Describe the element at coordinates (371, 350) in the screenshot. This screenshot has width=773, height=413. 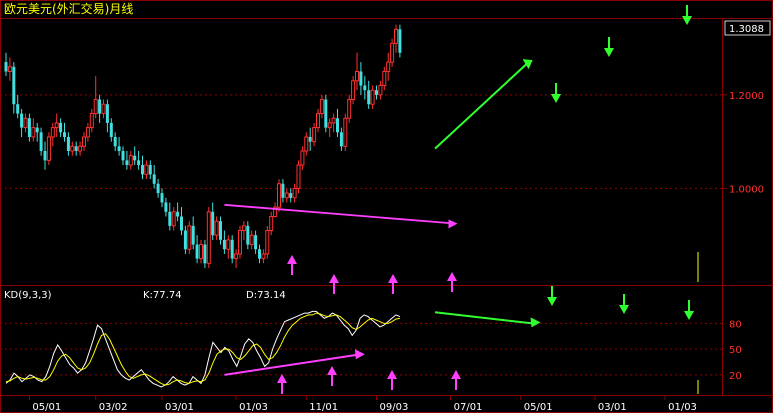
I see `kd-grid: 80 50 20` at that location.